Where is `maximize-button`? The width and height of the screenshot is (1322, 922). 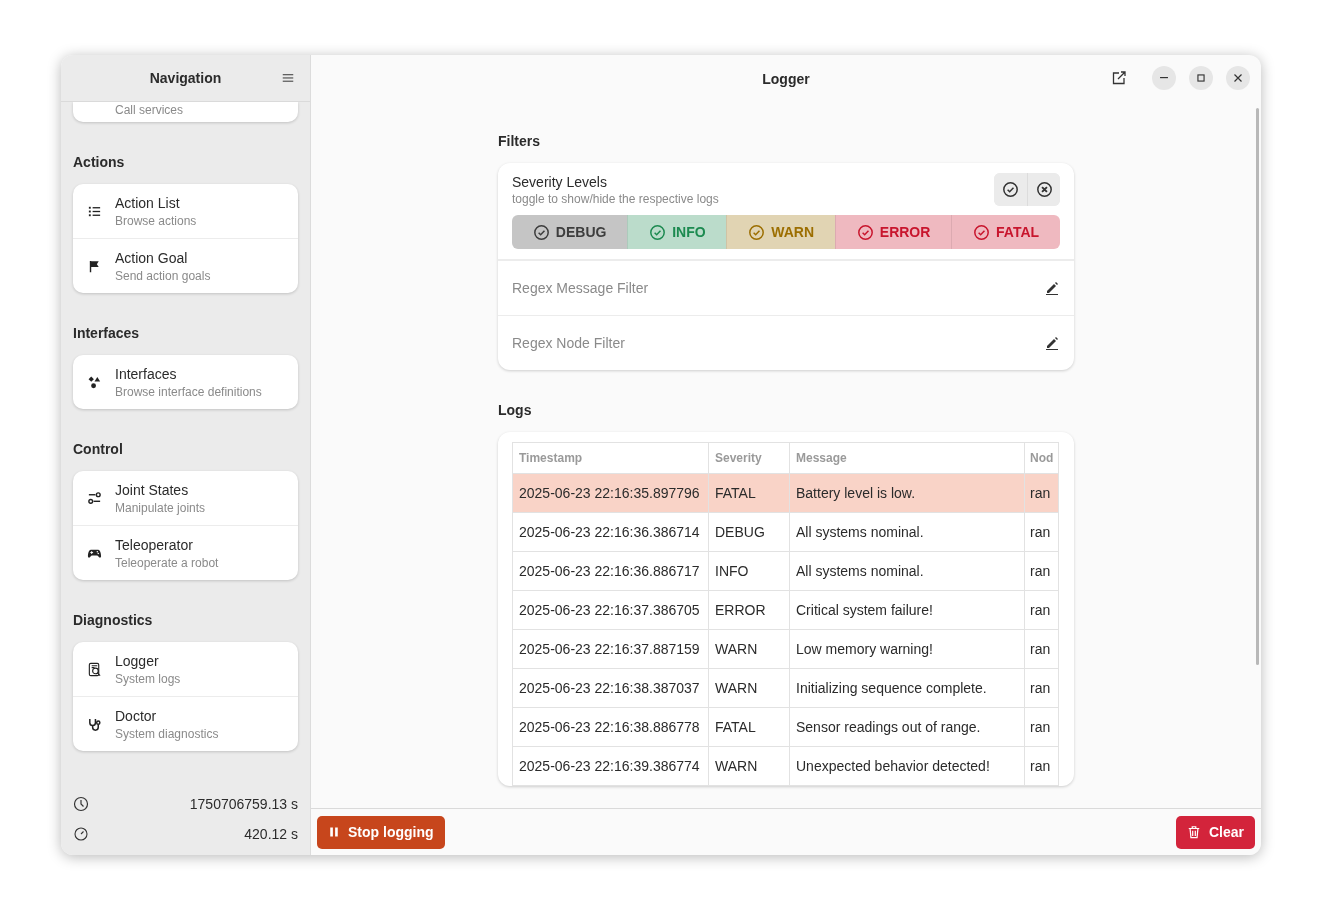 maximize-button is located at coordinates (1201, 78).